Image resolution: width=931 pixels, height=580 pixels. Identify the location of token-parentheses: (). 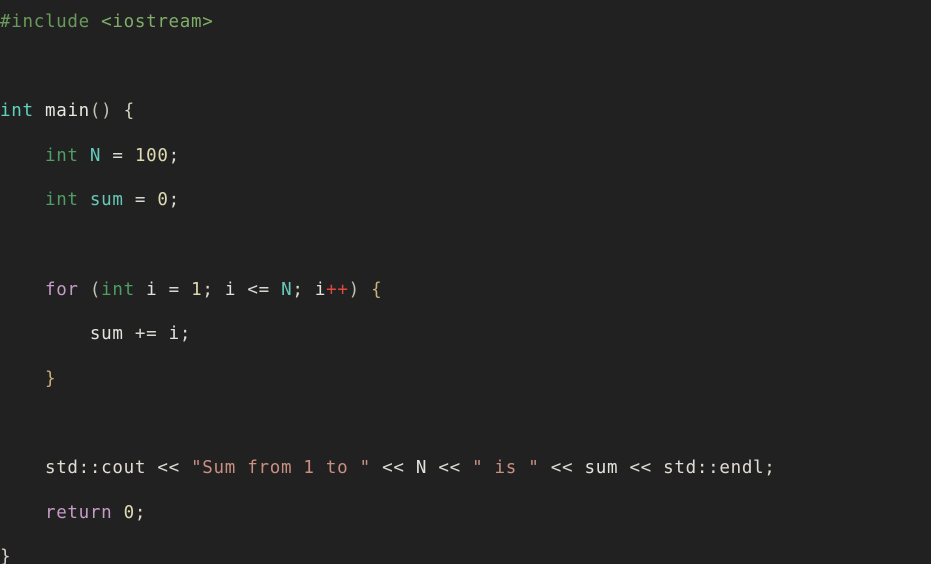
(101, 111).